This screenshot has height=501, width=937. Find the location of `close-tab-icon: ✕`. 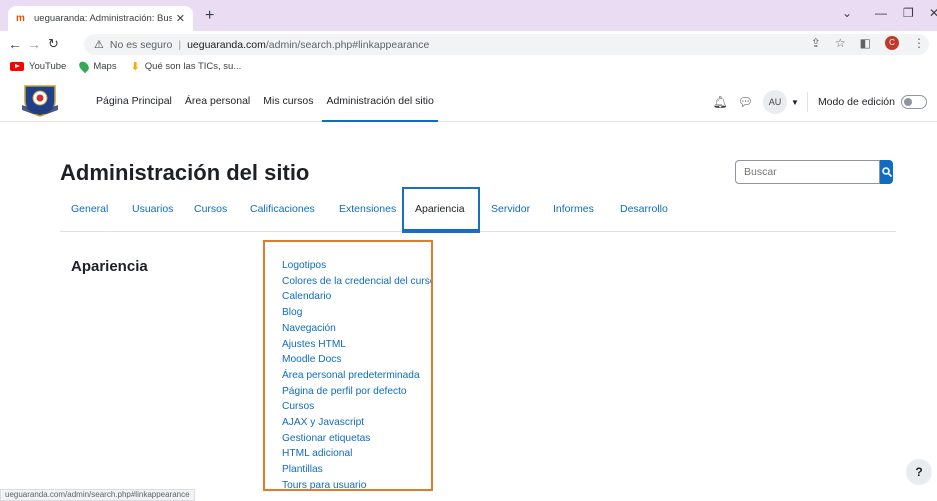

close-tab-icon: ✕ is located at coordinates (180, 18).